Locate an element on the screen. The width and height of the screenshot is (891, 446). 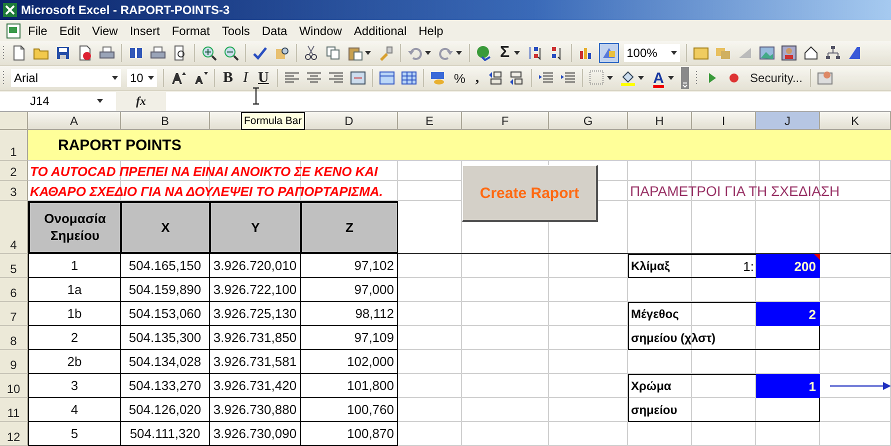
row-header: 1 is located at coordinates (14, 145).